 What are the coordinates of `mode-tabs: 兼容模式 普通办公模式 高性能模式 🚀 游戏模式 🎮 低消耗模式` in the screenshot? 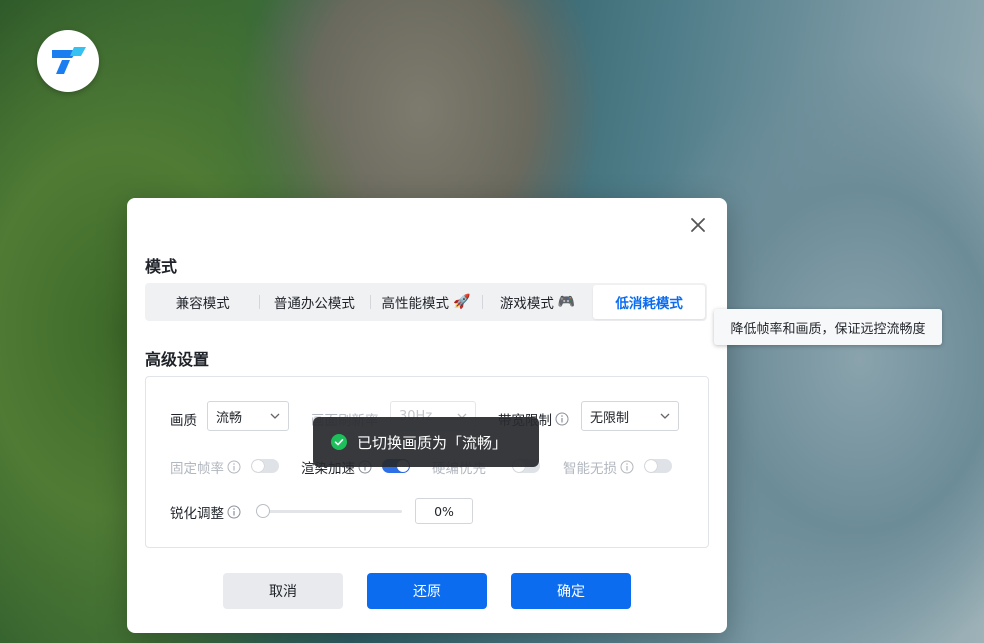 It's located at (426, 302).